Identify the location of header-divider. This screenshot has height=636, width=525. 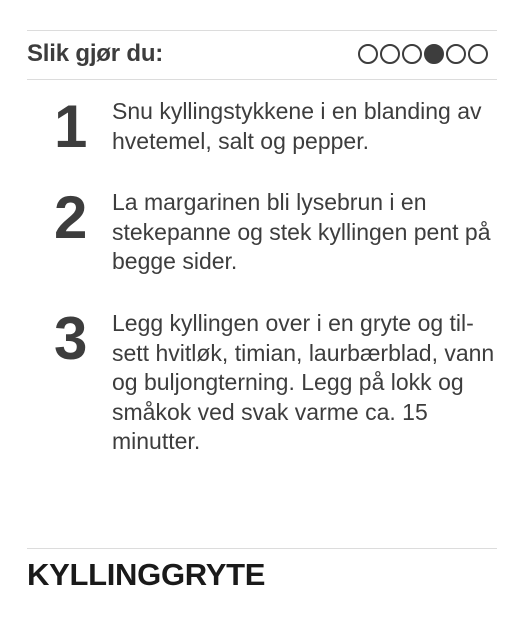
(262, 79).